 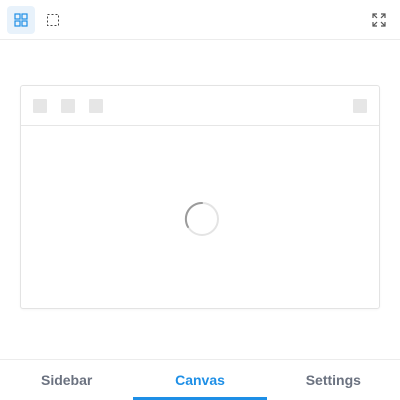 I want to click on tab-label: Canvas, so click(x=200, y=380).